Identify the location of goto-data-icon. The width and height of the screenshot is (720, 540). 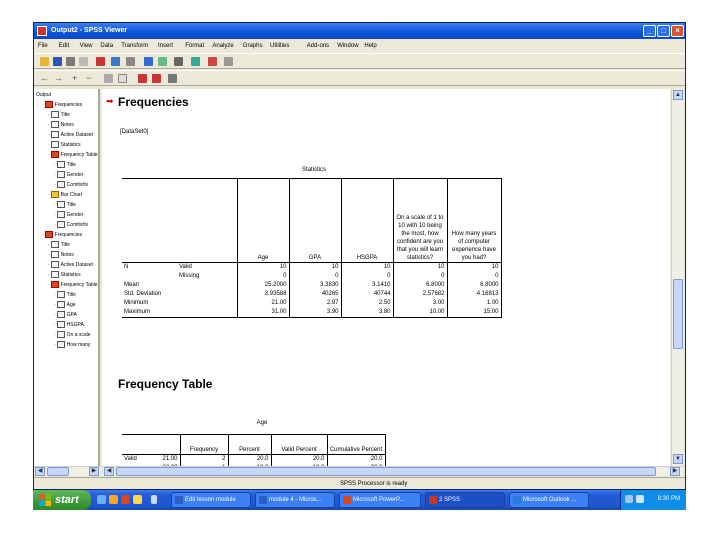
(148, 61).